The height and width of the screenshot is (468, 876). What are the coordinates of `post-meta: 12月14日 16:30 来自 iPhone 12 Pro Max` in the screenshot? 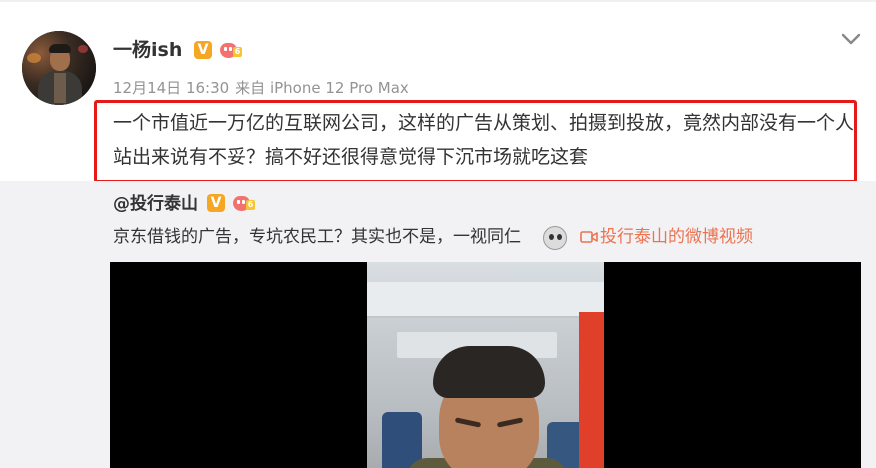 It's located at (261, 88).